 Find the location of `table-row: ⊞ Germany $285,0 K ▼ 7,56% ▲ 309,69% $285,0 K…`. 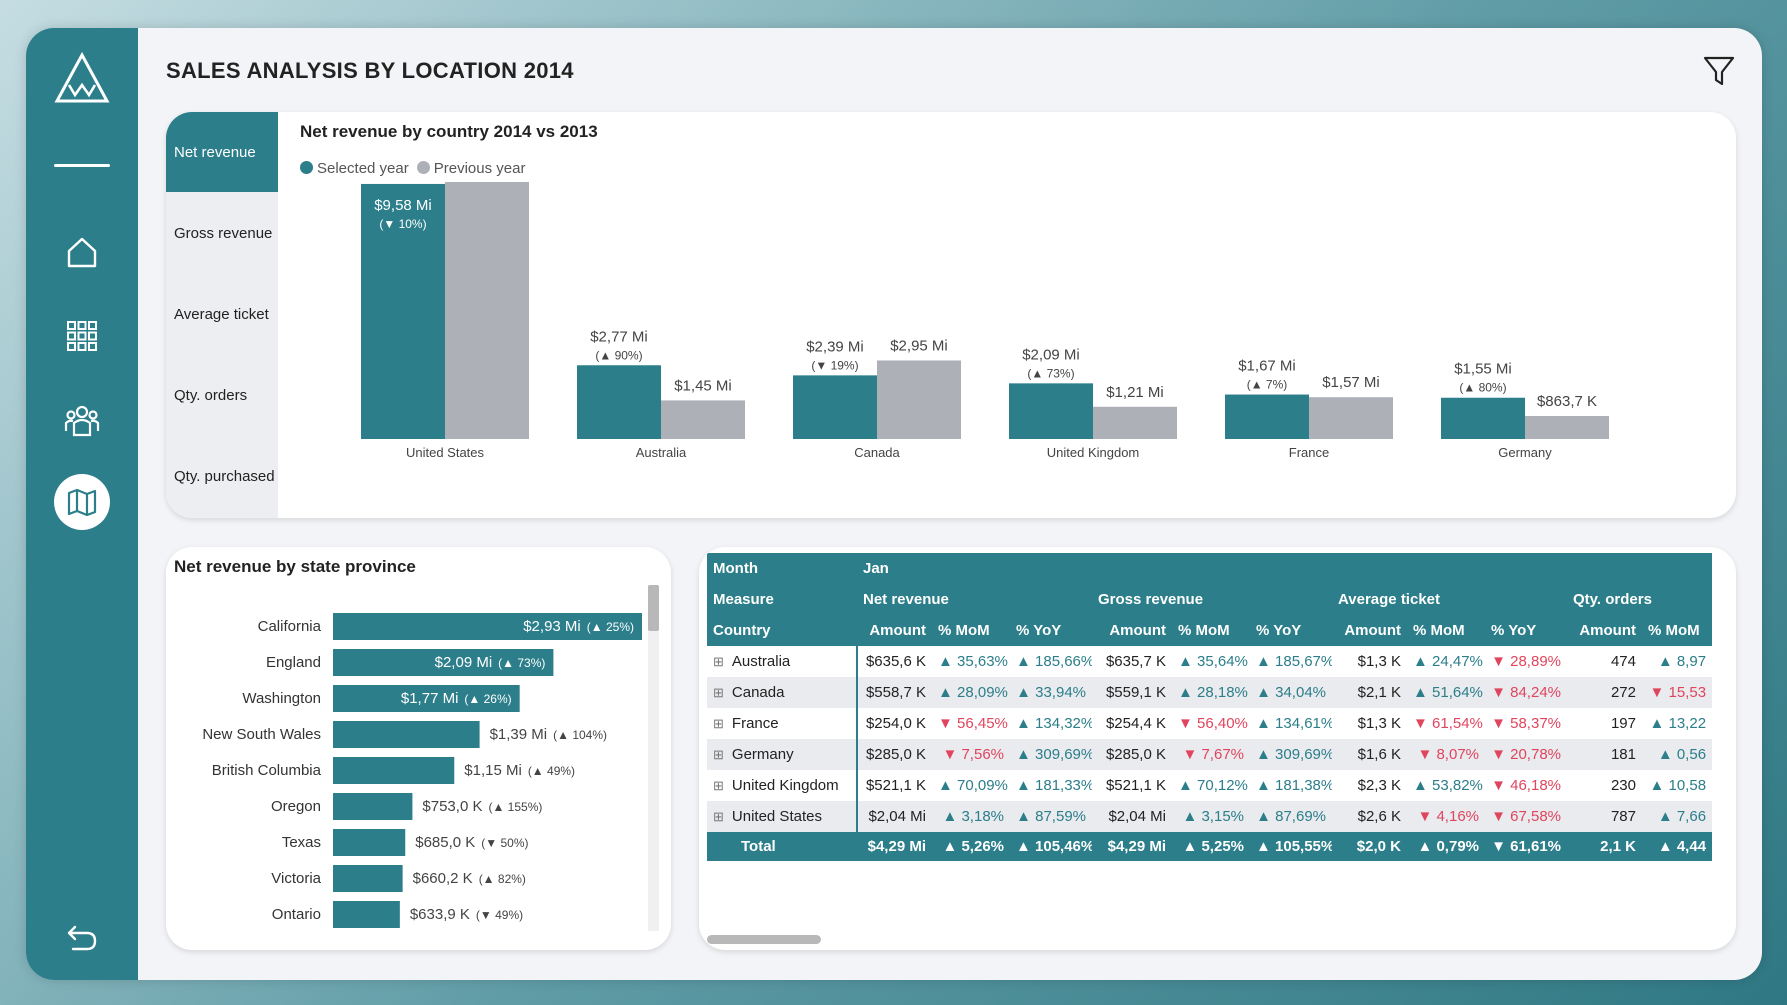

table-row: ⊞ Germany $285,0 K ▼ 7,56% ▲ 309,69% $285,0 K… is located at coordinates (1210, 754).